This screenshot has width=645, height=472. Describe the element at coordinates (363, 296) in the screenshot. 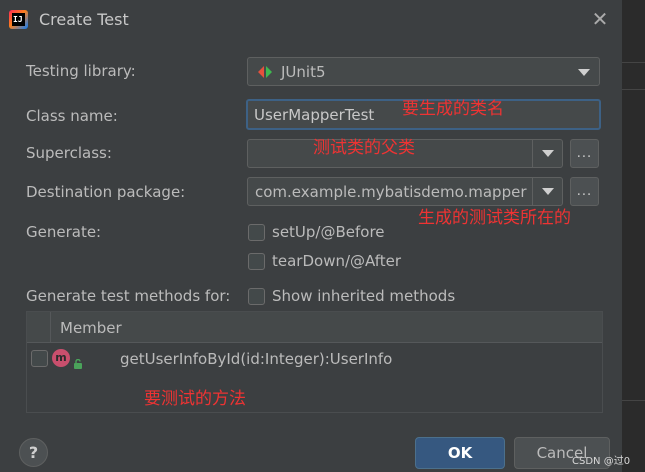

I see `show-inherited-label: Show inherited methods` at that location.